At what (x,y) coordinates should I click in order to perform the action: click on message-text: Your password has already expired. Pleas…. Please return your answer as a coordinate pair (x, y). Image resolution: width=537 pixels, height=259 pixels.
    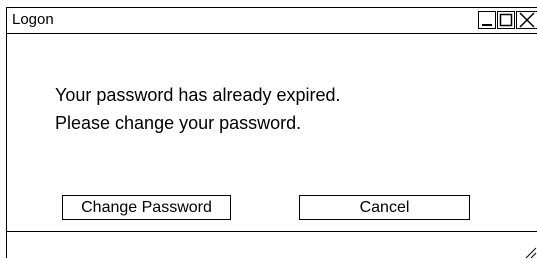
    Looking at the image, I should click on (198, 109).